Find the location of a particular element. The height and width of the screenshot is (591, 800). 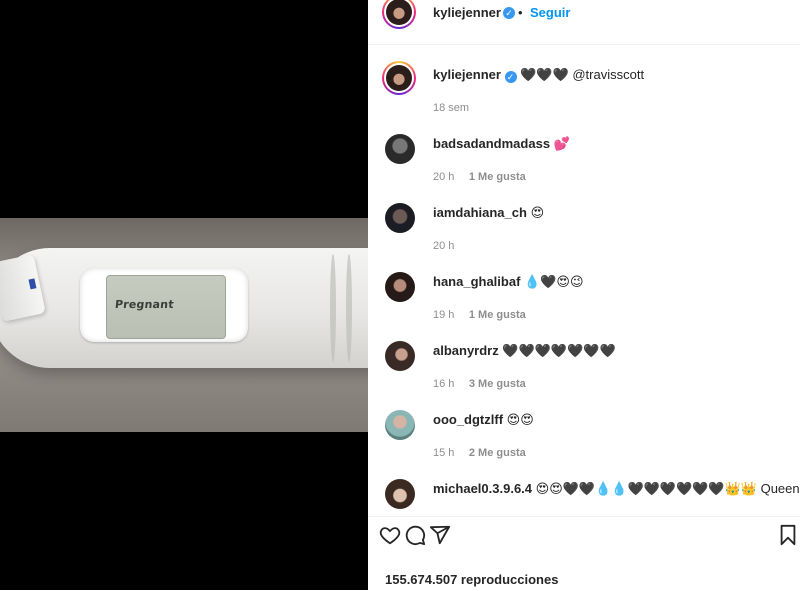

comment-text: badsadandmadass 💕 is located at coordinates (501, 144).